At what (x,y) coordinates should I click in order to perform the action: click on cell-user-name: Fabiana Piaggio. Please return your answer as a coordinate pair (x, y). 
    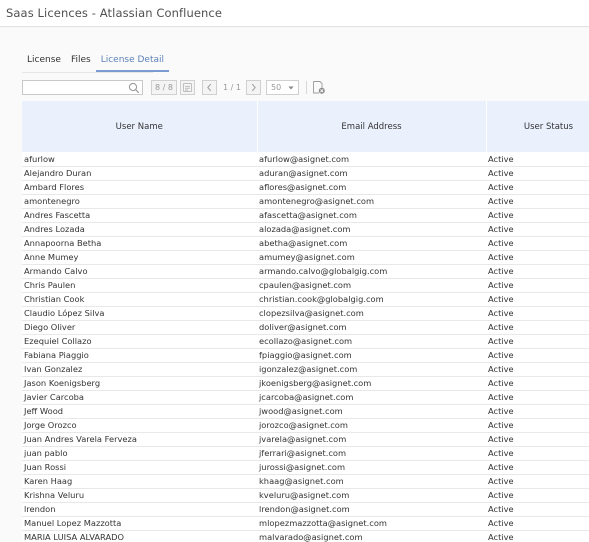
    Looking at the image, I should click on (139, 355).